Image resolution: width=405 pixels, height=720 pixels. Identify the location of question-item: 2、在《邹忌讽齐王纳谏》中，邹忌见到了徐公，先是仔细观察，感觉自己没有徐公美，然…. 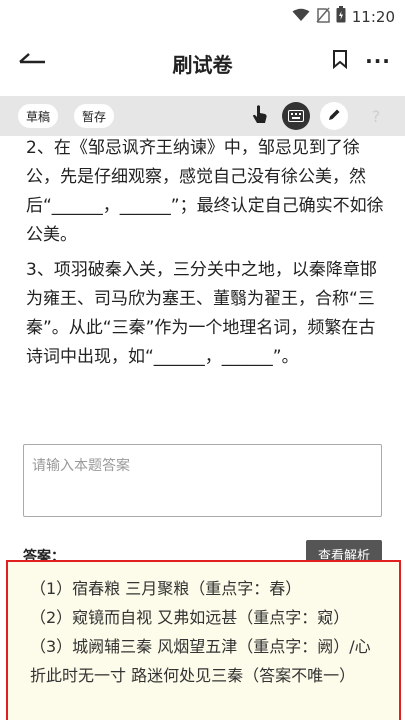
(205, 191).